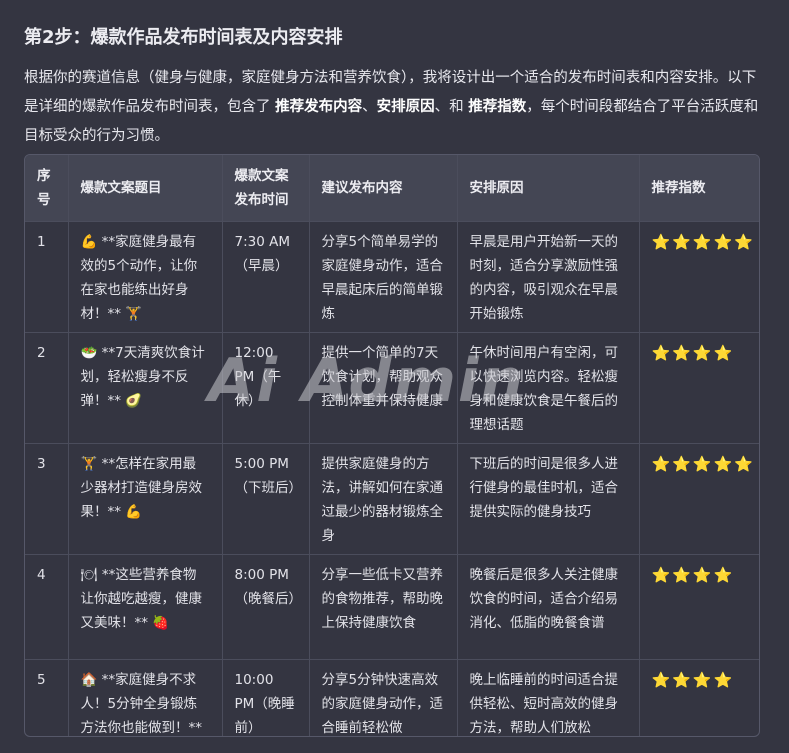 This screenshot has height=753, width=789. Describe the element at coordinates (383, 697) in the screenshot. I see `cell-content: 分享5分钟快速高效的家庭健身动作，适合睡前轻松做` at that location.